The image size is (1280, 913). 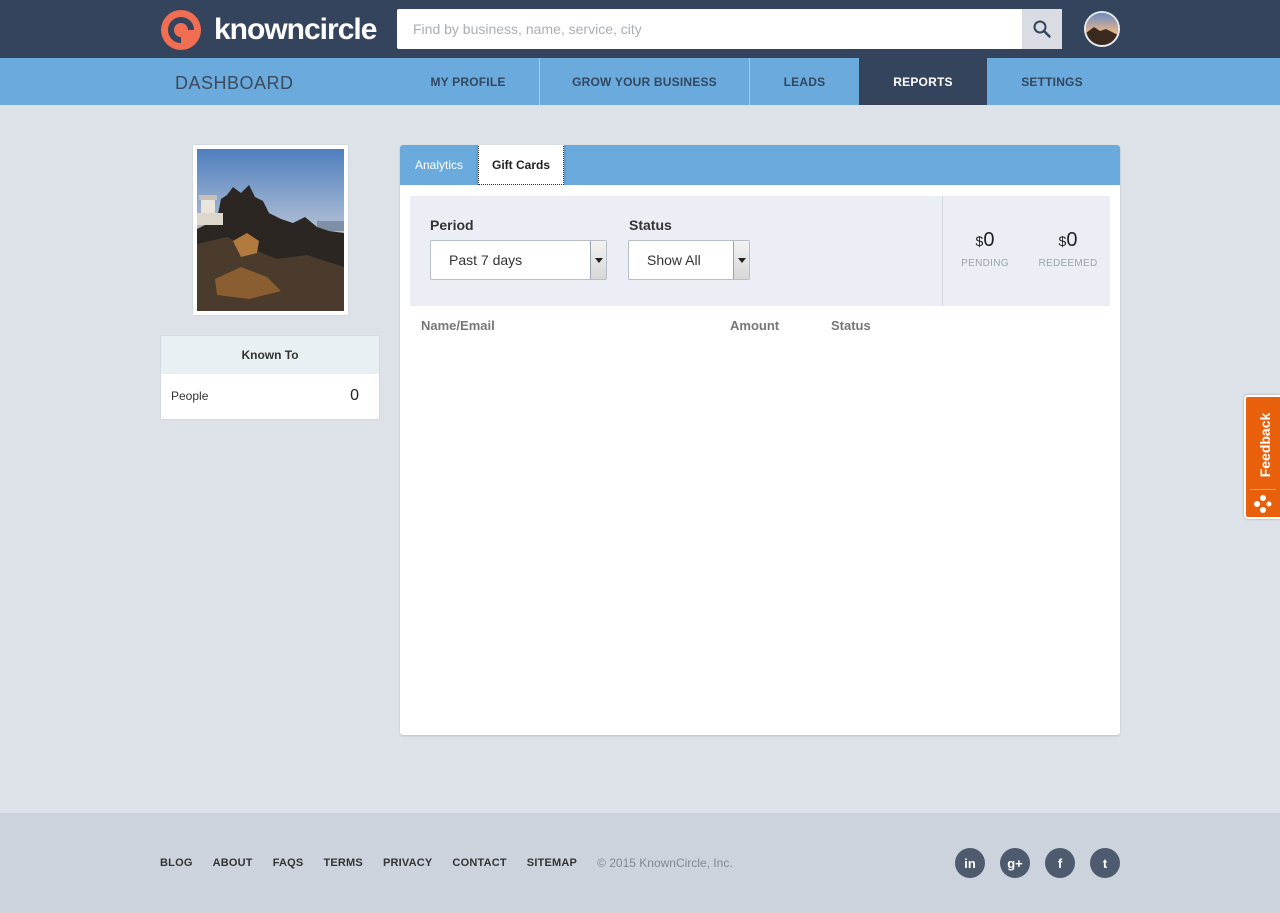 I want to click on report-tabs: Analytics Gift Cards, so click(x=760, y=165).